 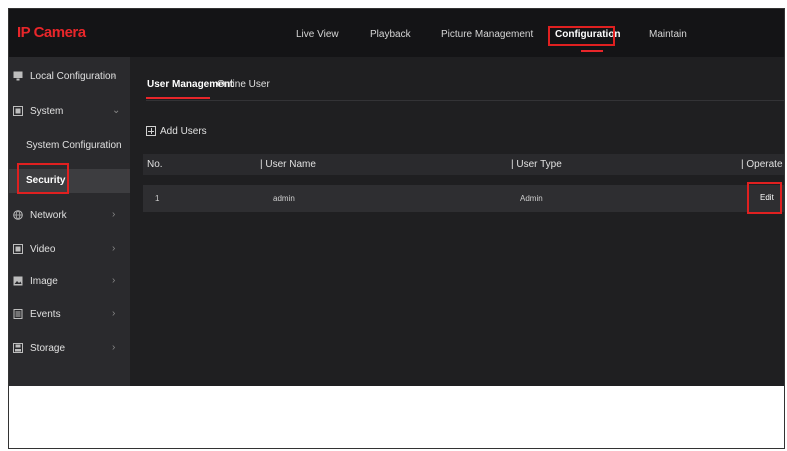 I want to click on nav-picture-management: Picture Management, so click(x=487, y=34).